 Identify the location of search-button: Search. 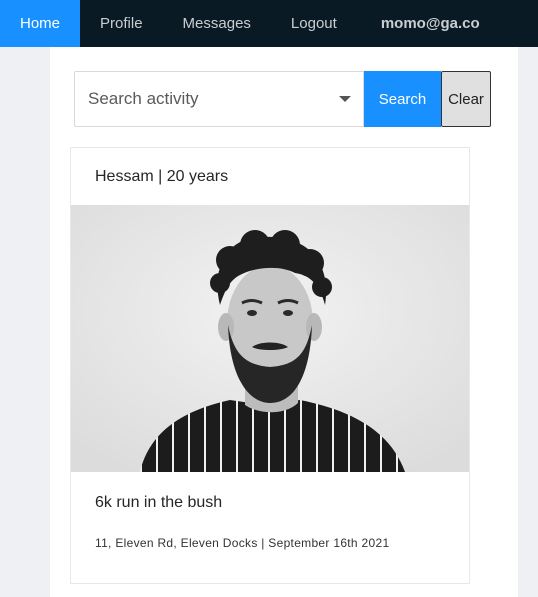
(402, 99).